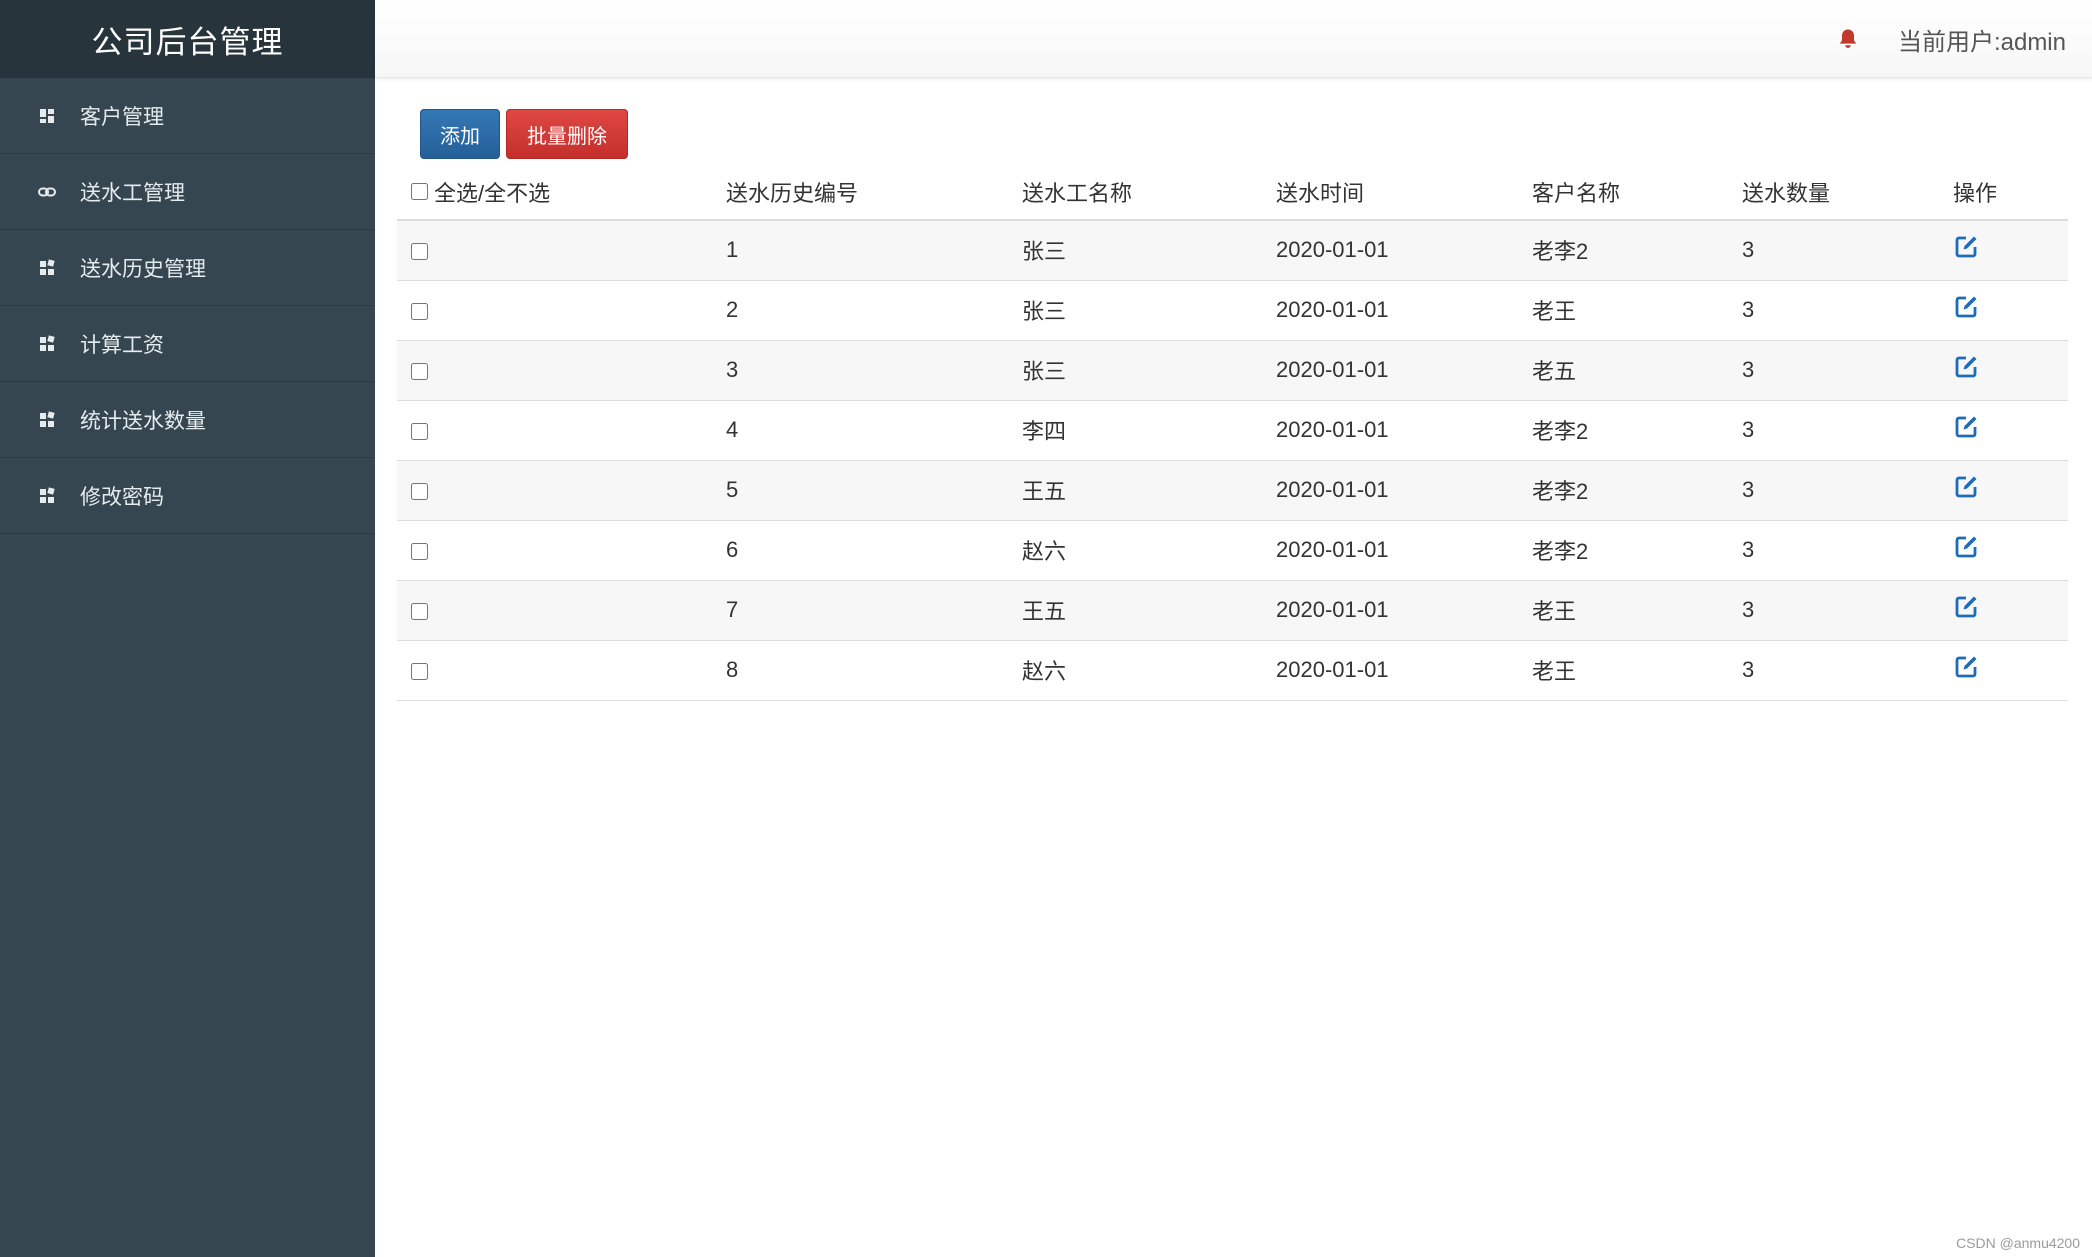 The height and width of the screenshot is (1257, 2092). Describe the element at coordinates (874, 370) in the screenshot. I see `cell-id: 3` at that location.